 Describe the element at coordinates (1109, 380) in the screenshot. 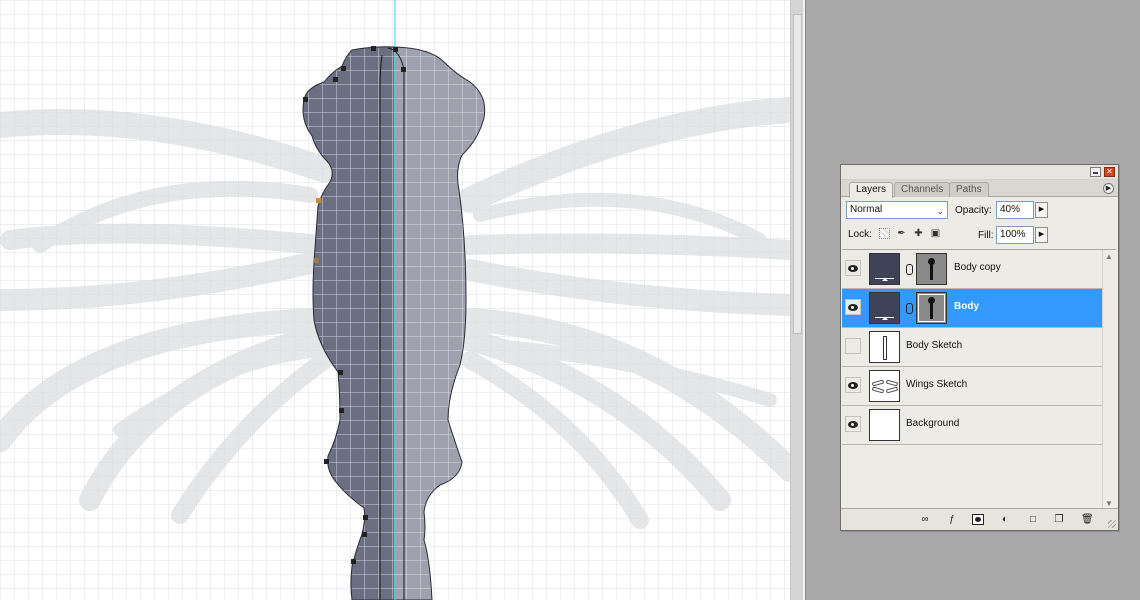

I see `layer-list-scrollbar: ▲ ▼` at that location.